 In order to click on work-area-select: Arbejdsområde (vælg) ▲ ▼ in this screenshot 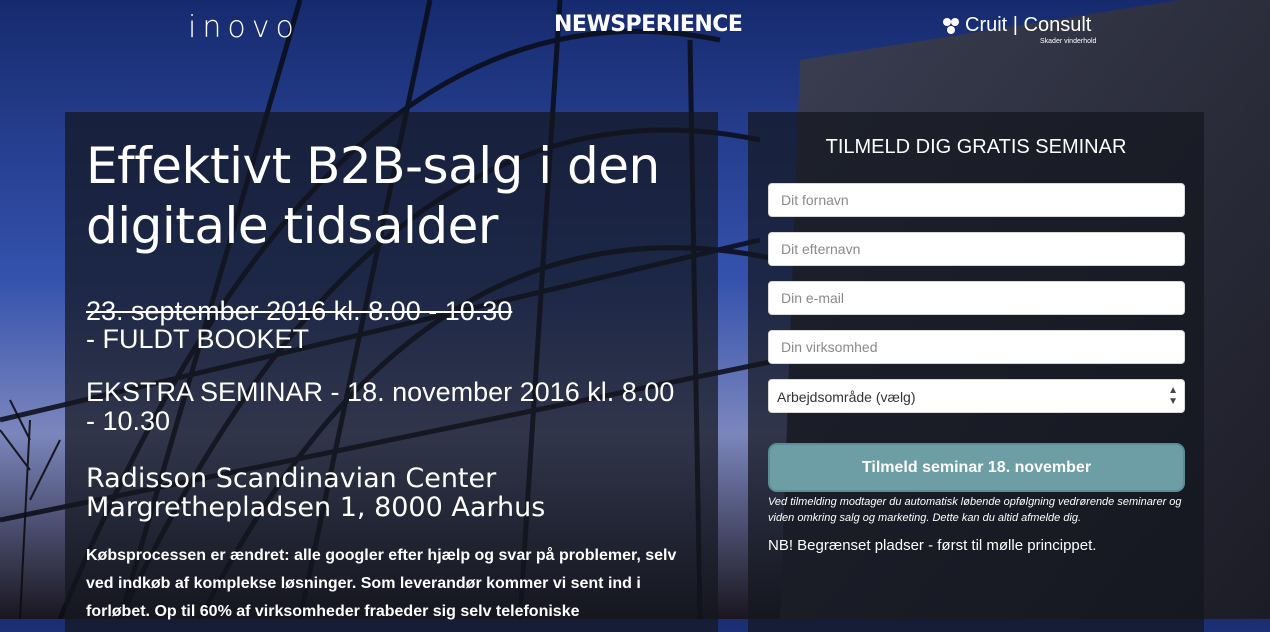, I will do `click(976, 396)`.